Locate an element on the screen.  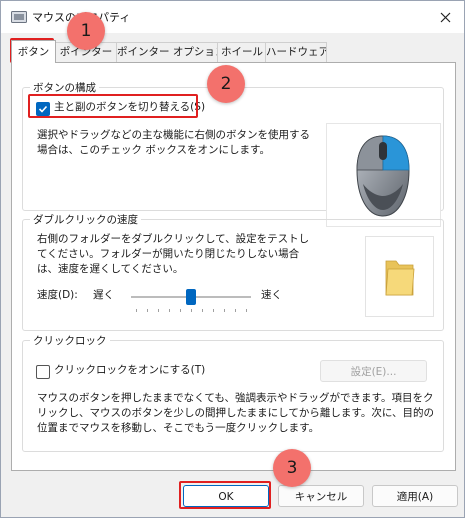
step-badge-3: 3 is located at coordinates (292, 468).